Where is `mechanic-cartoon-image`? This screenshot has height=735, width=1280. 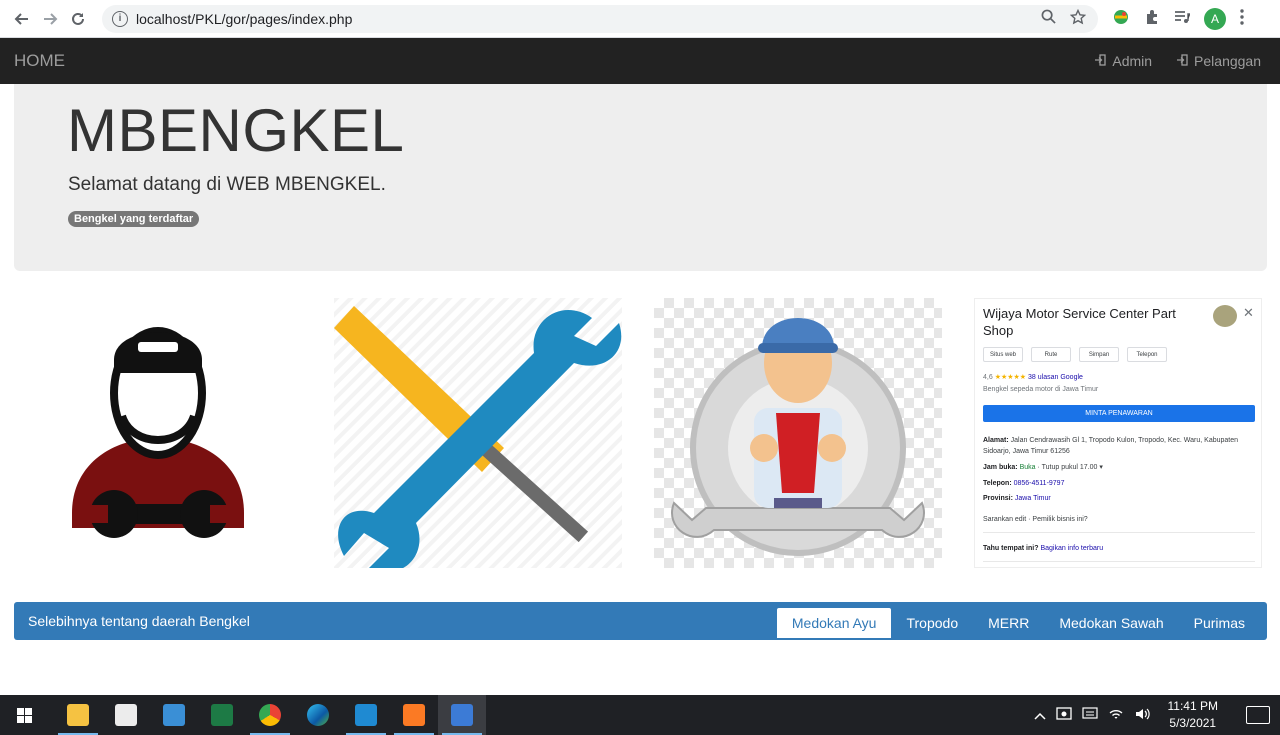
mechanic-cartoon-image is located at coordinates (798, 433).